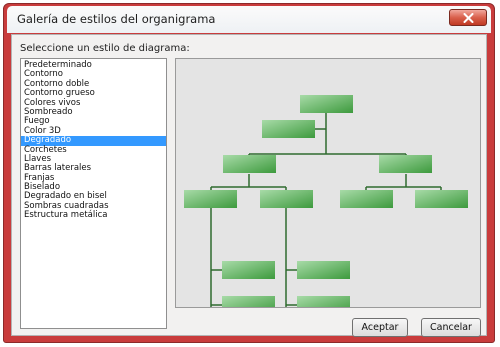 This screenshot has width=500, height=347. Describe the element at coordinates (451, 327) in the screenshot. I see `cancel-button: Cancelar` at that location.